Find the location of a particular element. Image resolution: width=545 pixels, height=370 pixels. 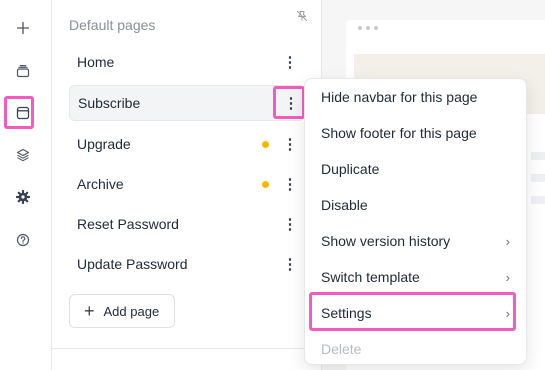

page-item-archive: Archive ⋮ is located at coordinates (187, 184).